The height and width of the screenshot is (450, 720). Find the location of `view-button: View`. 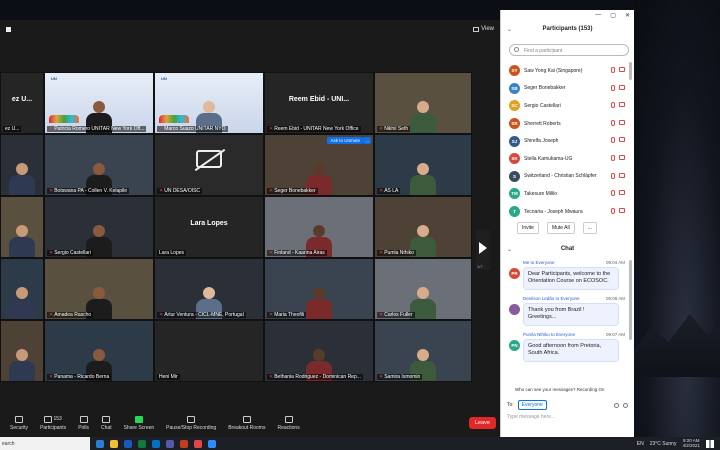

view-button: View is located at coordinates (483, 29).